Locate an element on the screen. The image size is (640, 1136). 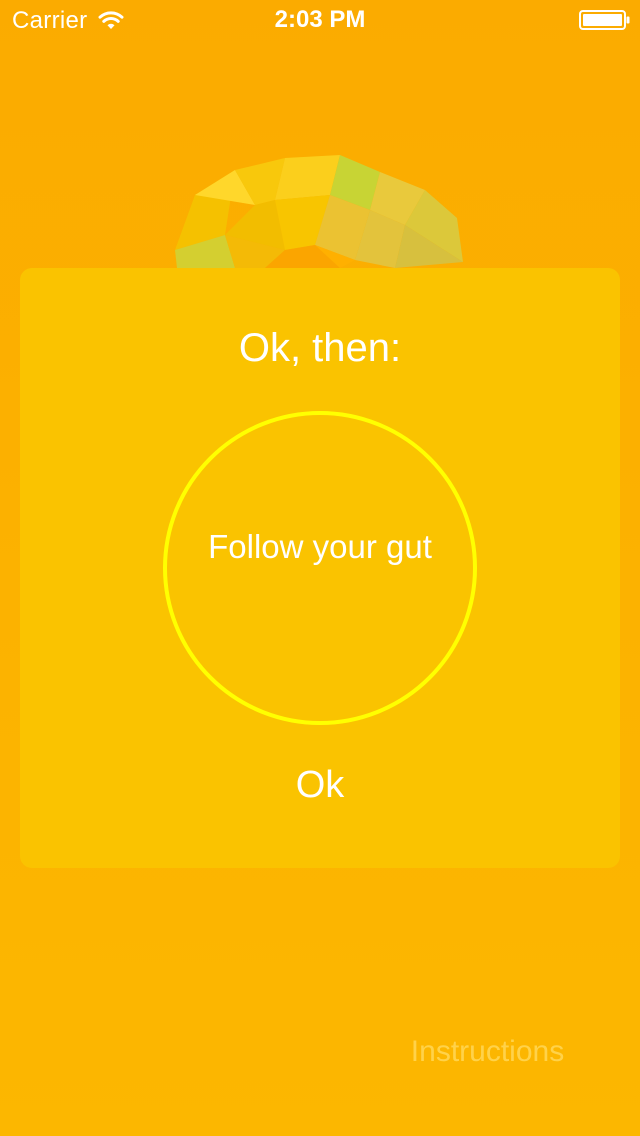
battery-icon is located at coordinates (604, 20).